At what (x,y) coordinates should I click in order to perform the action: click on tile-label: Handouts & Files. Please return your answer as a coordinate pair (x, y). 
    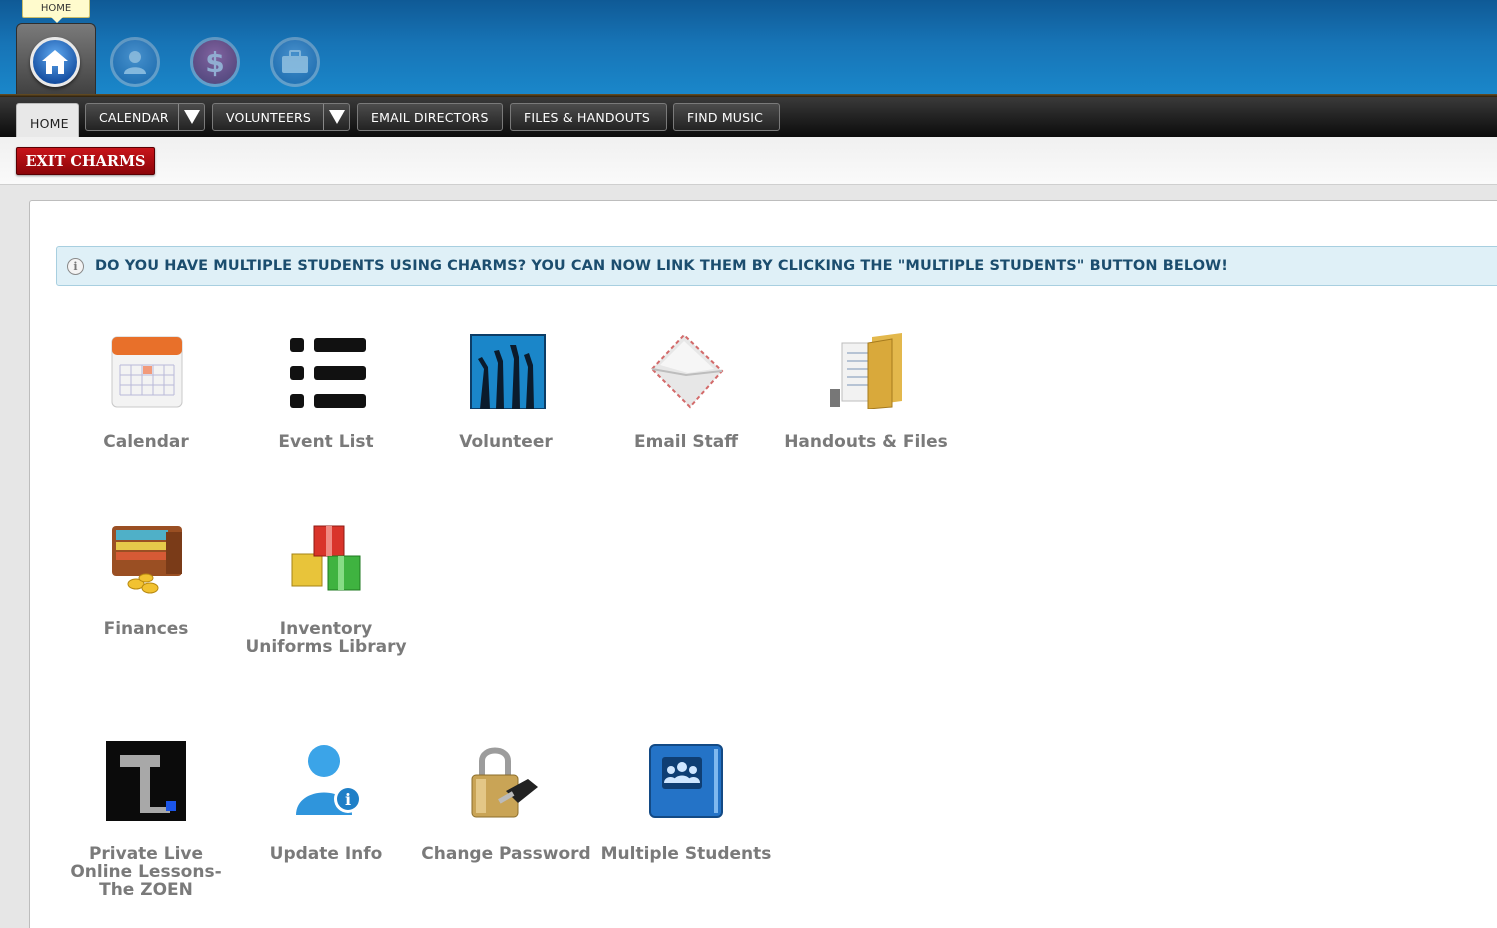
    Looking at the image, I should click on (866, 442).